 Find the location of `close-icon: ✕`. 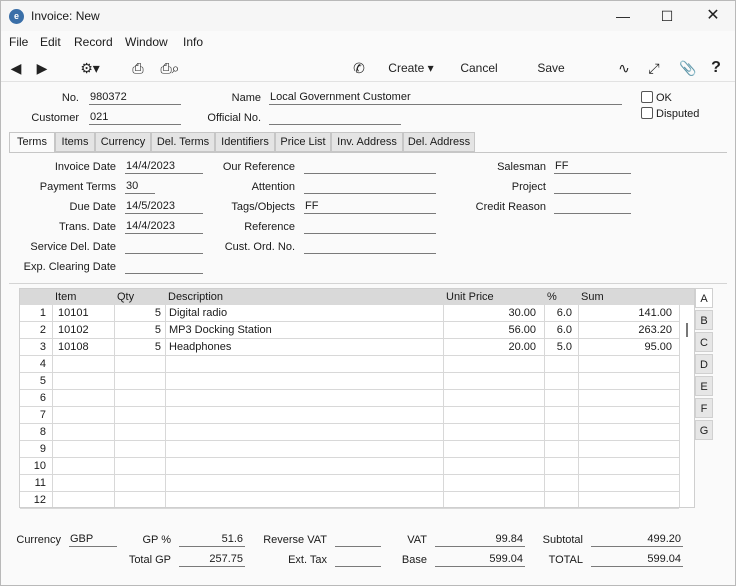

close-icon: ✕ is located at coordinates (713, 16).